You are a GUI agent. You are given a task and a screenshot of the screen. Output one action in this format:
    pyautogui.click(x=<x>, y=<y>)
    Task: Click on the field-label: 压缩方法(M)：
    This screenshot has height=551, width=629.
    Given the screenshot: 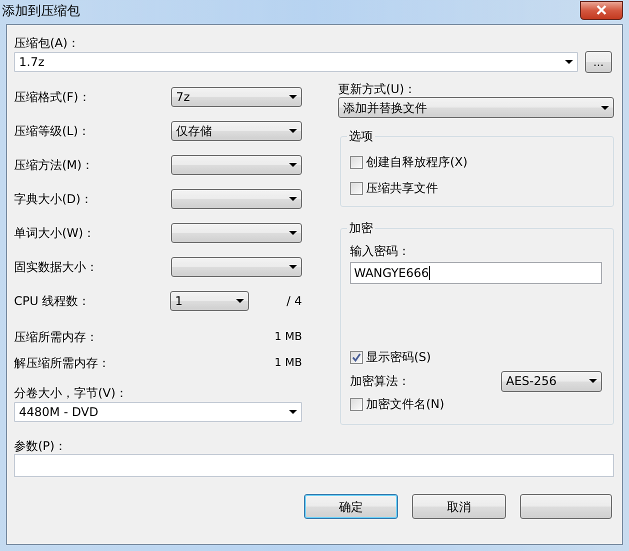 What is the action you would take?
    pyautogui.click(x=54, y=165)
    